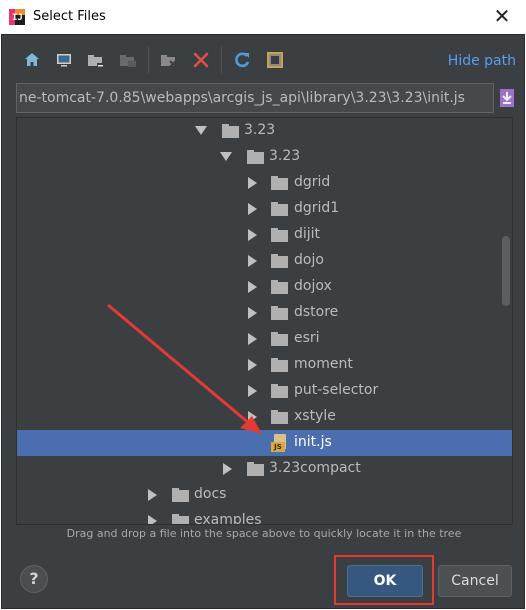 The image size is (526, 610). Describe the element at coordinates (17, 17) in the screenshot. I see `intellij-logo-icon: IJ` at that location.